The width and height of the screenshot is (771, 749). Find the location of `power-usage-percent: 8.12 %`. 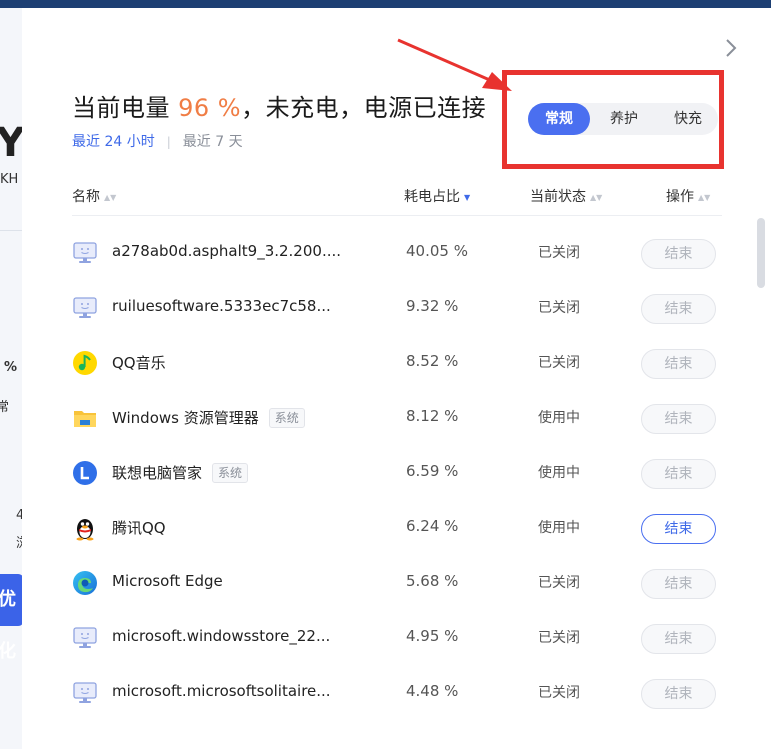

power-usage-percent: 8.12 % is located at coordinates (432, 416).